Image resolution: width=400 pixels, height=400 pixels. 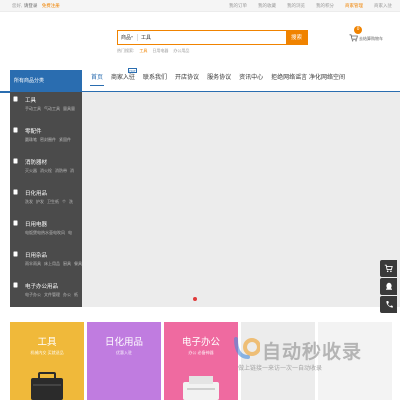 What do you see at coordinates (132, 36) in the screenshot?
I see `chevron-down-icon: ▾` at bounding box center [132, 36].